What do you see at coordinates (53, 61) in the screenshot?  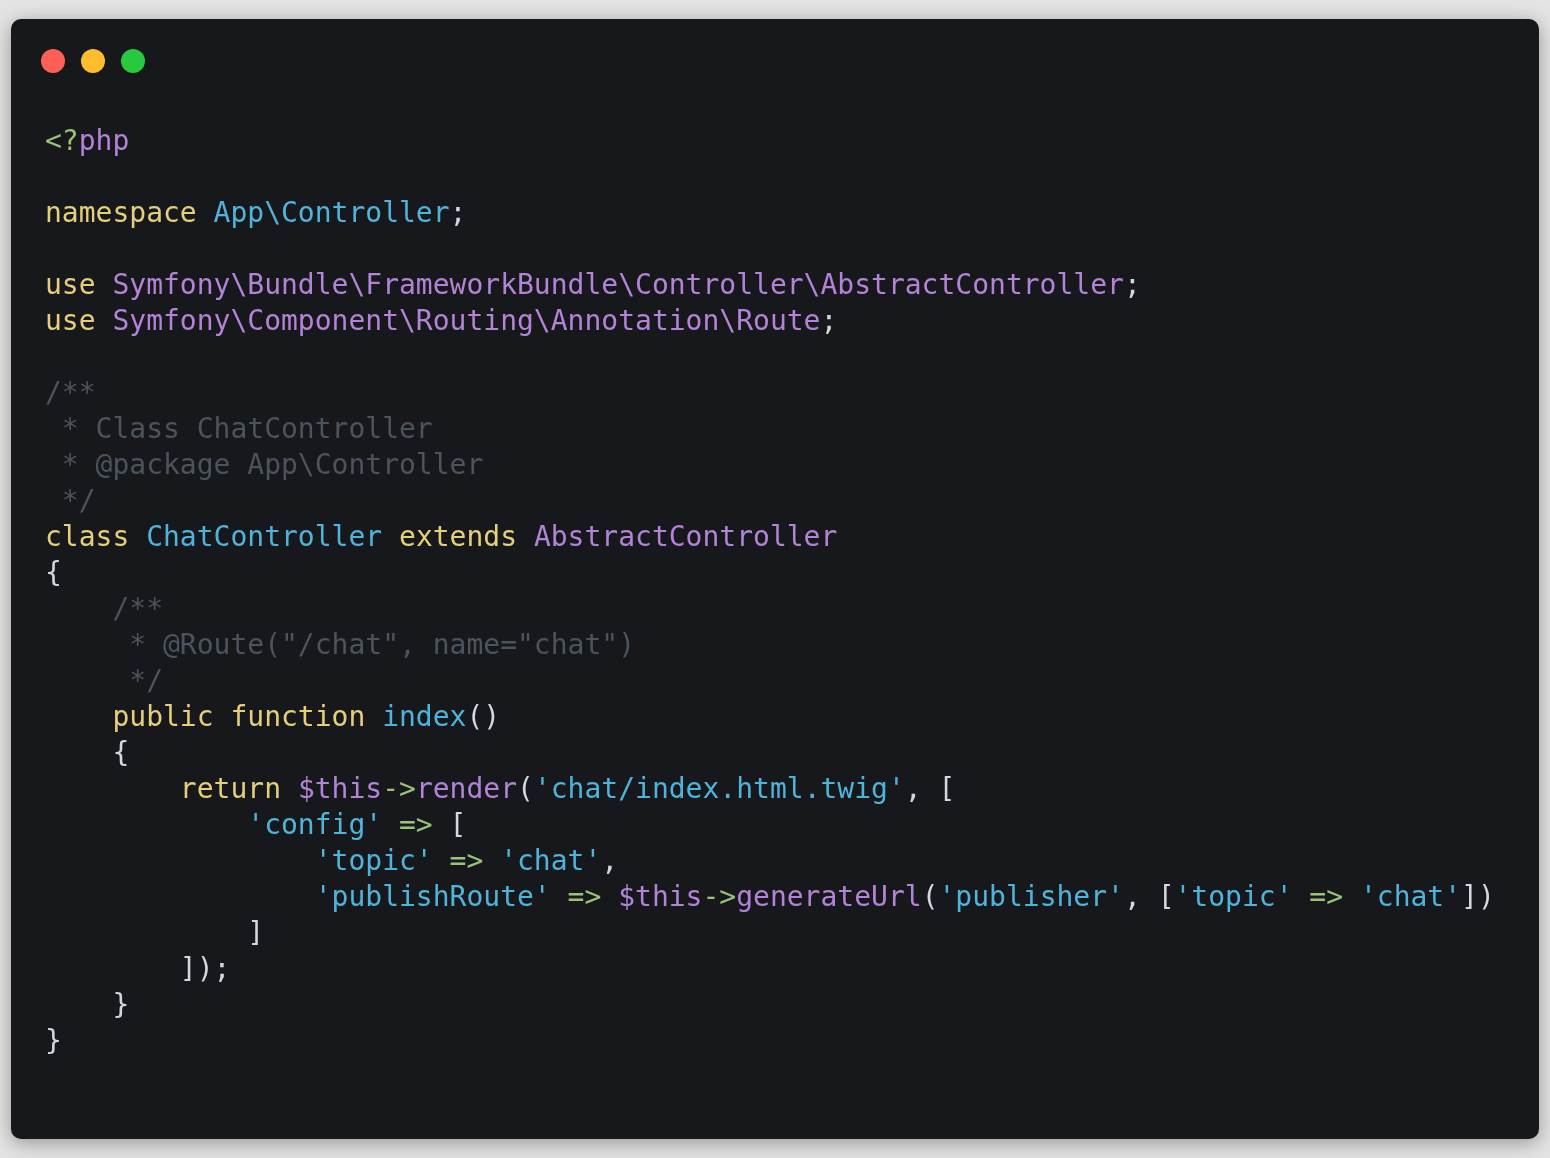 I see `close-button` at bounding box center [53, 61].